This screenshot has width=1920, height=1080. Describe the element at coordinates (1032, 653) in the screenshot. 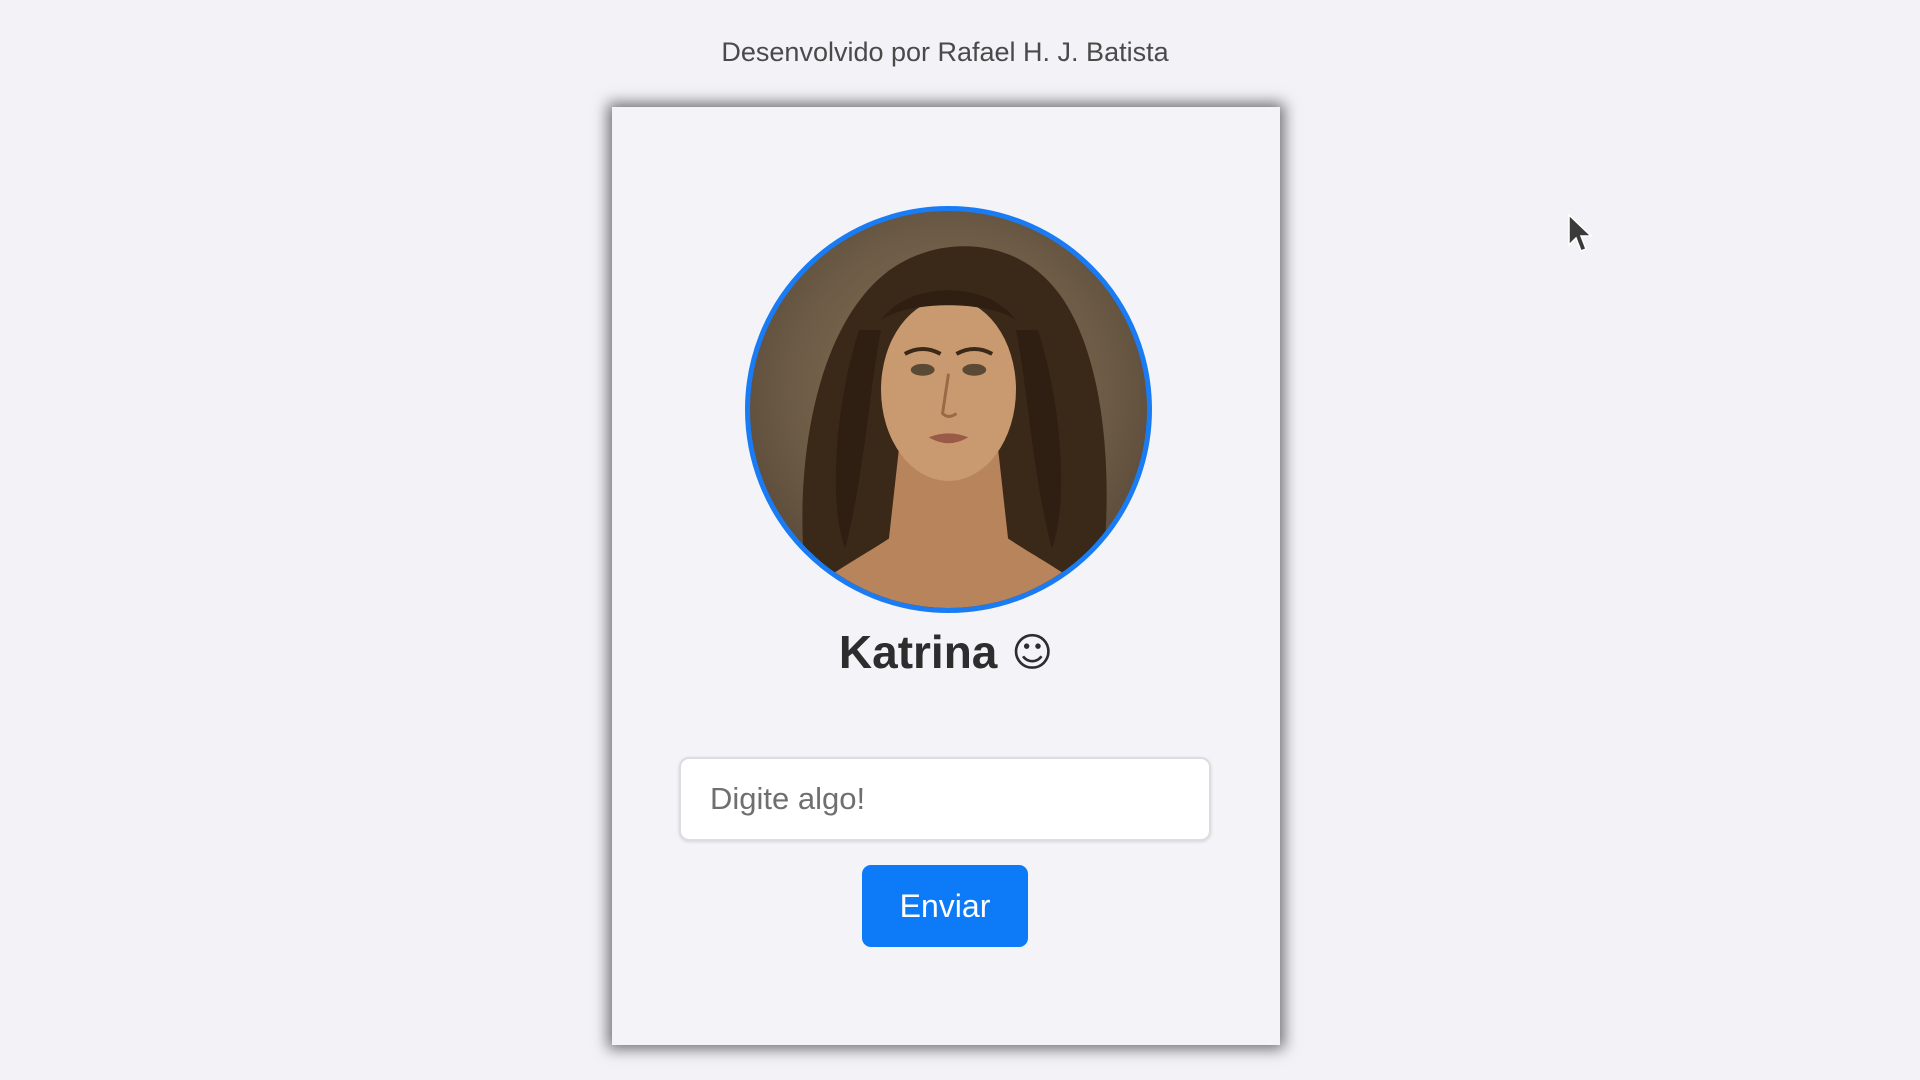

I see `smiley-icon: ☺` at that location.